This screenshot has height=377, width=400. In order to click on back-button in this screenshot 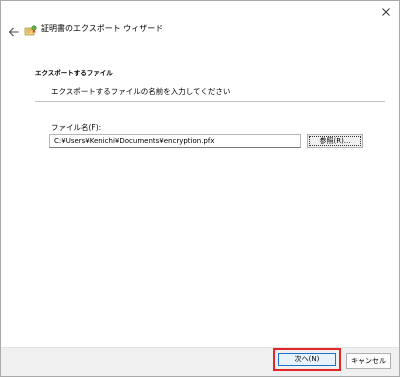, I will do `click(14, 30)`.